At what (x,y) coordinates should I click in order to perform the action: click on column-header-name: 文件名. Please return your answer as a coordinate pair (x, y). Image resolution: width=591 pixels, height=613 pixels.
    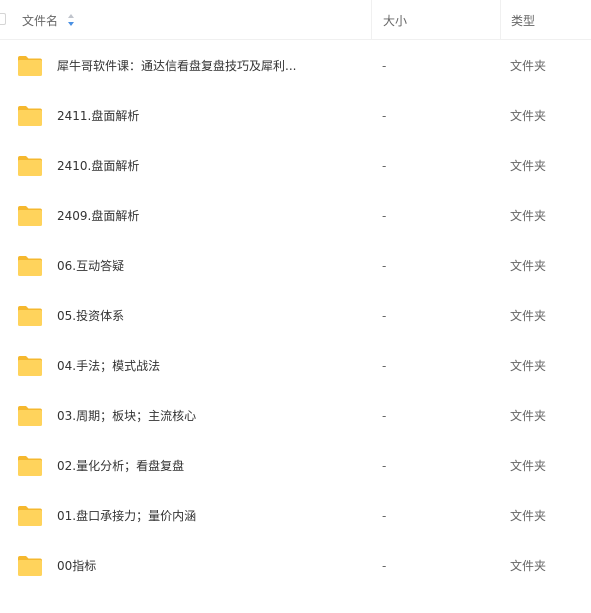
    Looking at the image, I should click on (185, 20).